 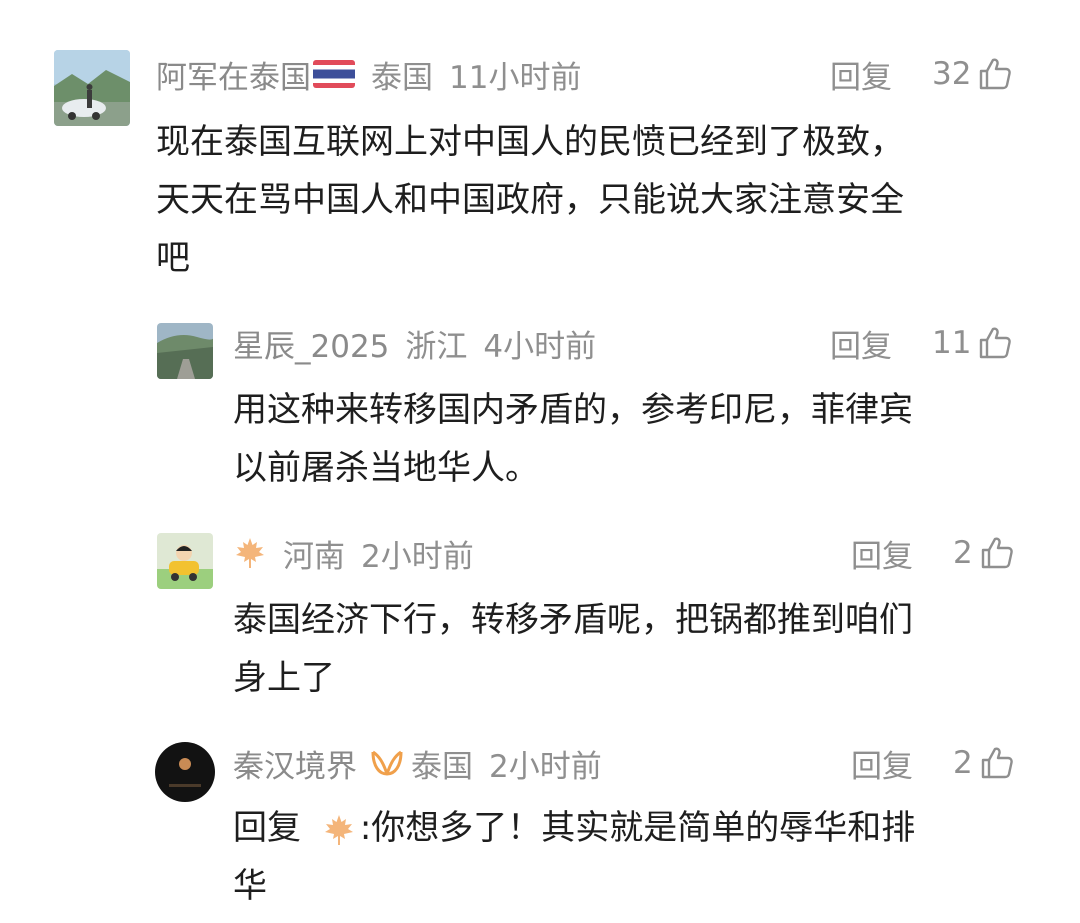 What do you see at coordinates (284, 678) in the screenshot?
I see `comment-text-line: 身上了` at bounding box center [284, 678].